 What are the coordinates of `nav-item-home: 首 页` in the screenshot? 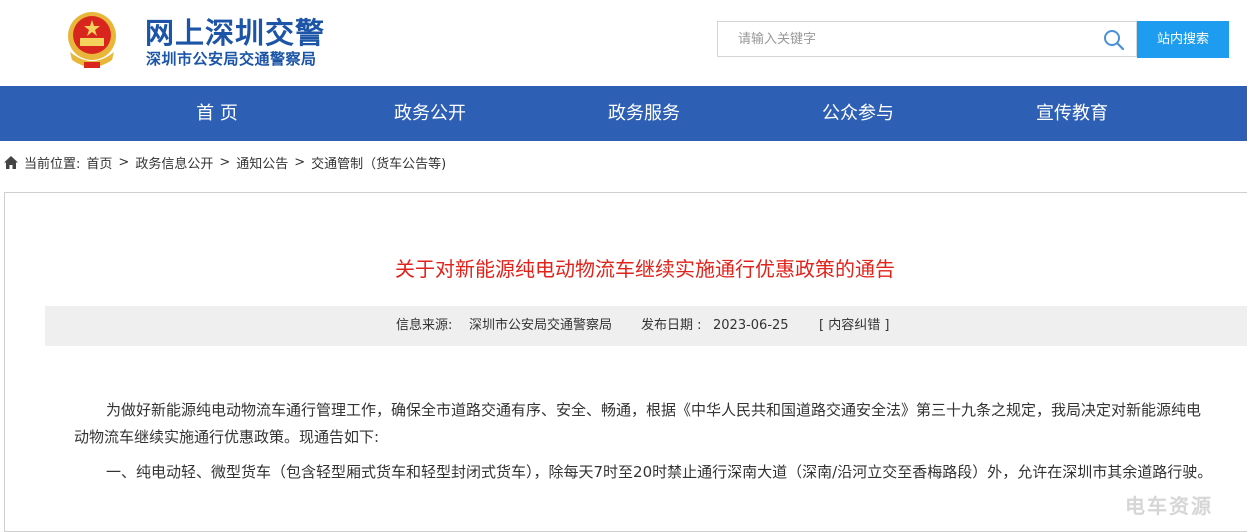 It's located at (217, 113).